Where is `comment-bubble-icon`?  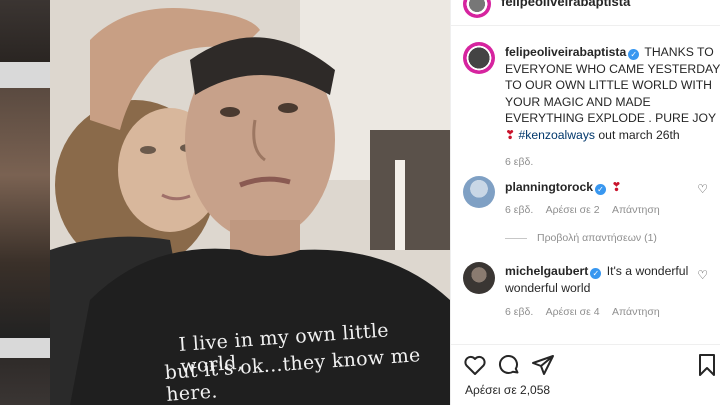 comment-bubble-icon is located at coordinates (509, 365).